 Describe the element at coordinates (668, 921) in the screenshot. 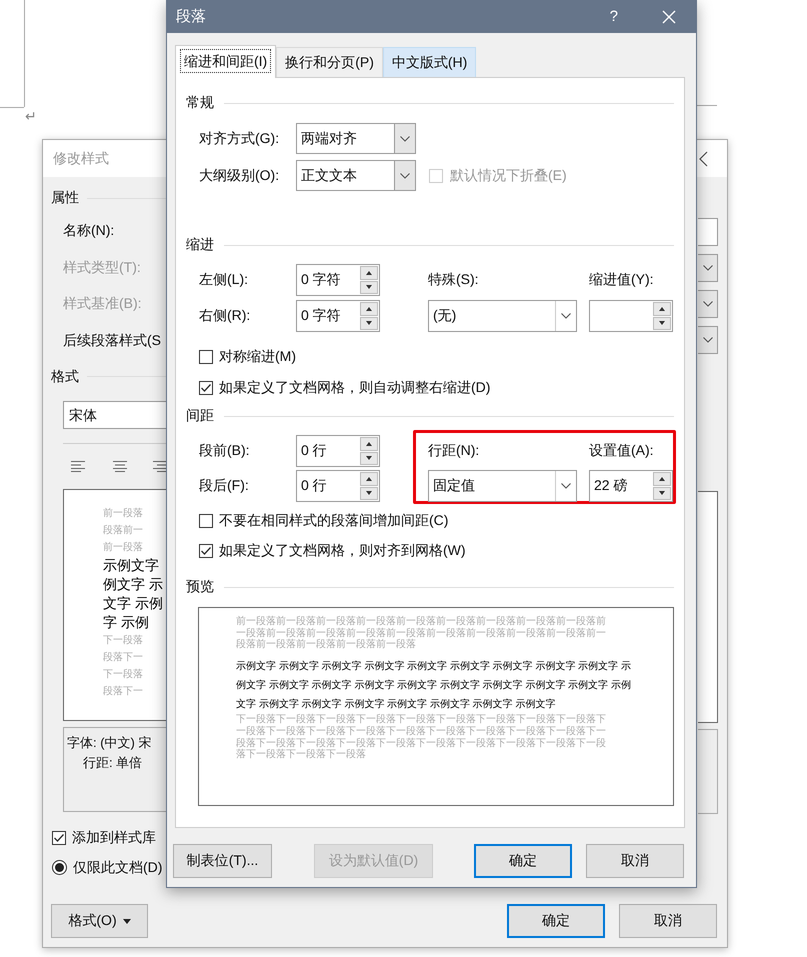

I see `cancel-button: 取消` at that location.